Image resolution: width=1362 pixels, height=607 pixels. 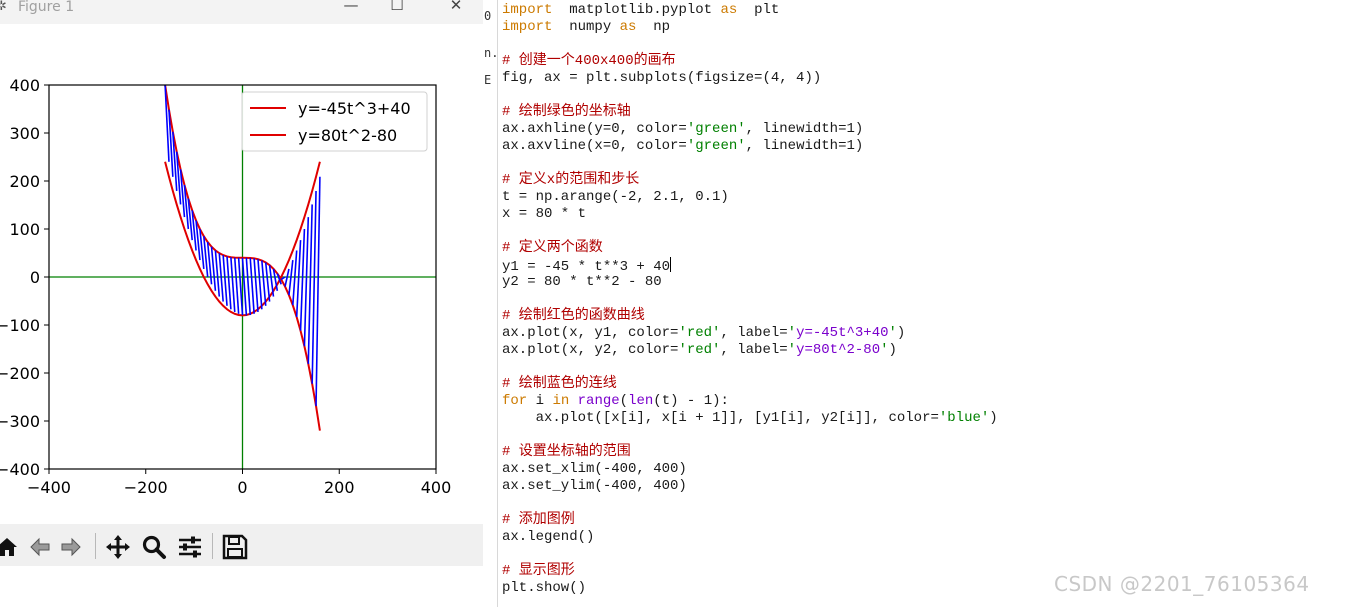 What do you see at coordinates (750, 384) in the screenshot?
I see `code-line: # 绘制蓝色的连线` at bounding box center [750, 384].